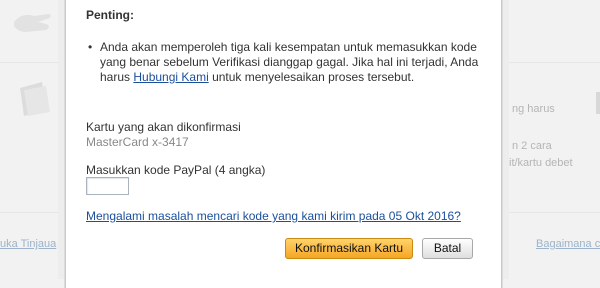  I want to click on background-text: n 2 cara, so click(532, 146).